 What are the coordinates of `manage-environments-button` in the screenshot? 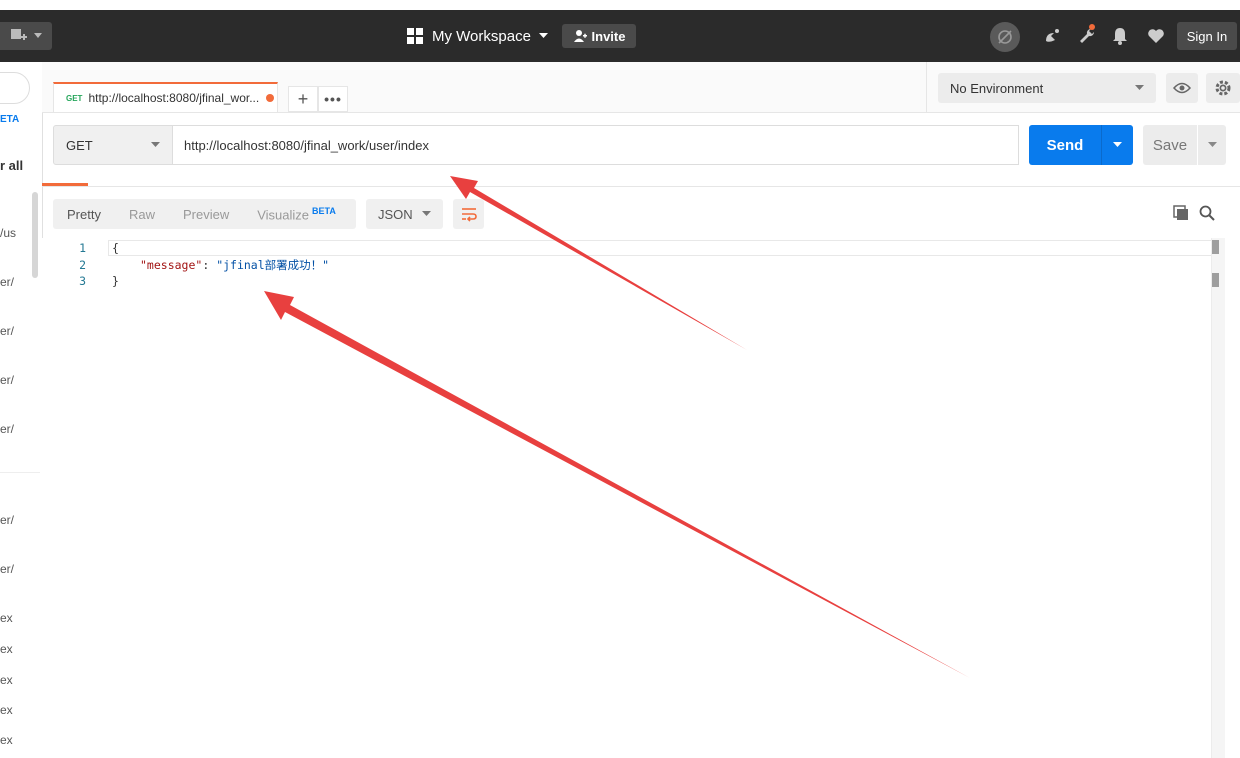 It's located at (1223, 88).